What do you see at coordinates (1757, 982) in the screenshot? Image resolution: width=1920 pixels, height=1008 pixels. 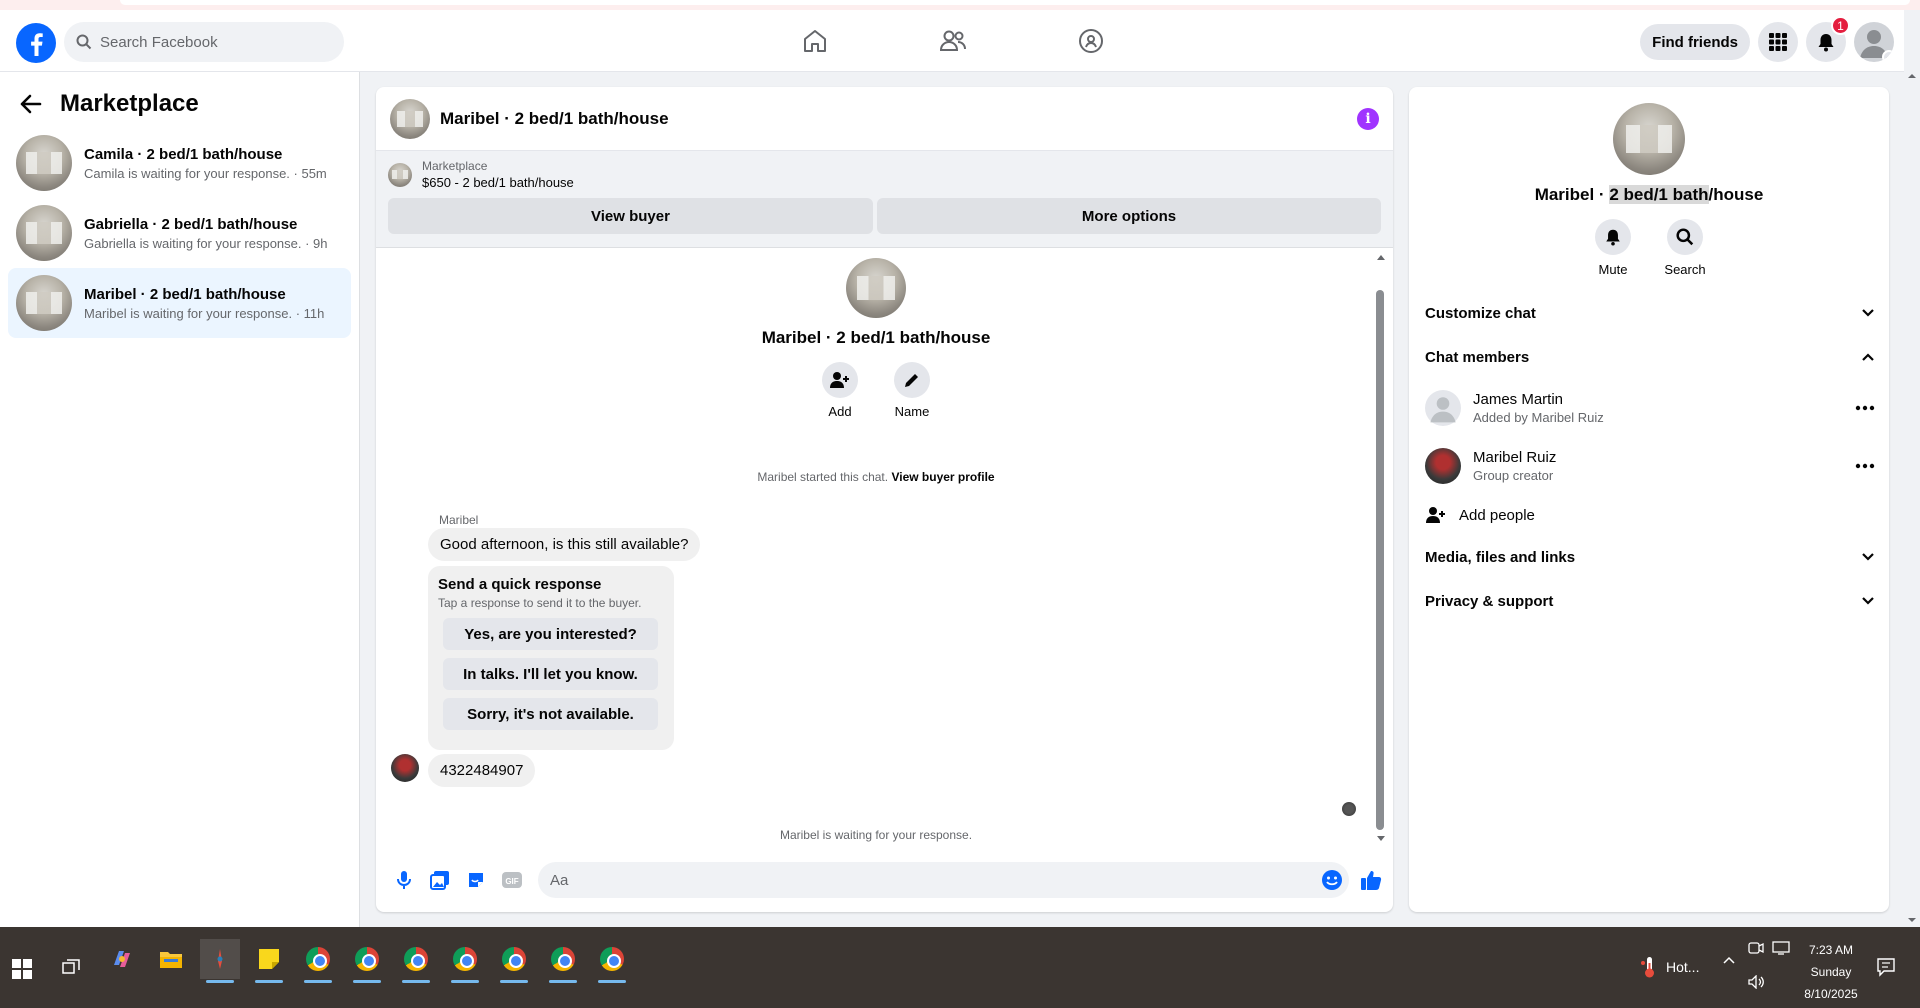 I see `volume-icon` at bounding box center [1757, 982].